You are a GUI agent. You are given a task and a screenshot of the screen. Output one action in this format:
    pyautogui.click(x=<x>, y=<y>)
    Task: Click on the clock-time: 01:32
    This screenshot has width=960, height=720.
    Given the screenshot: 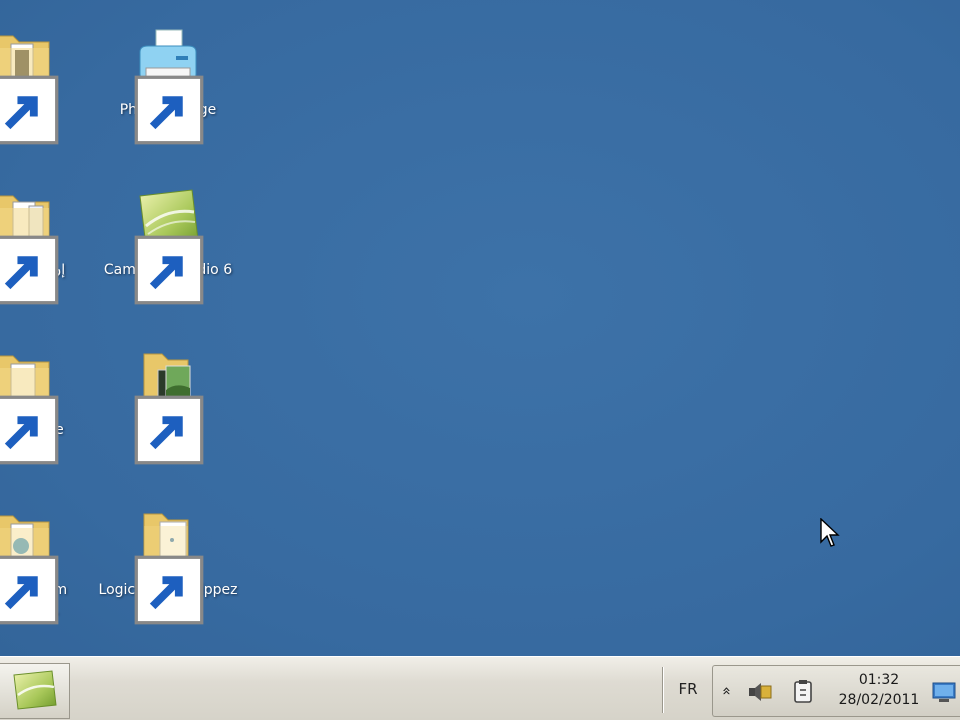 What is the action you would take?
    pyautogui.click(x=879, y=680)
    